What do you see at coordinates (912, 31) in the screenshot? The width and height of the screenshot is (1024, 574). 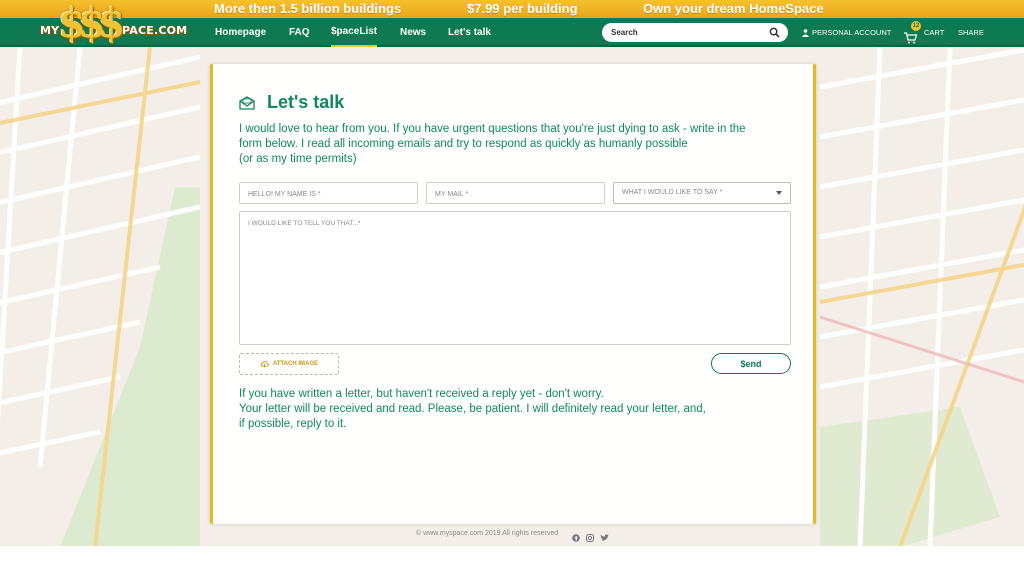 I see `cart-icon: 12` at bounding box center [912, 31].